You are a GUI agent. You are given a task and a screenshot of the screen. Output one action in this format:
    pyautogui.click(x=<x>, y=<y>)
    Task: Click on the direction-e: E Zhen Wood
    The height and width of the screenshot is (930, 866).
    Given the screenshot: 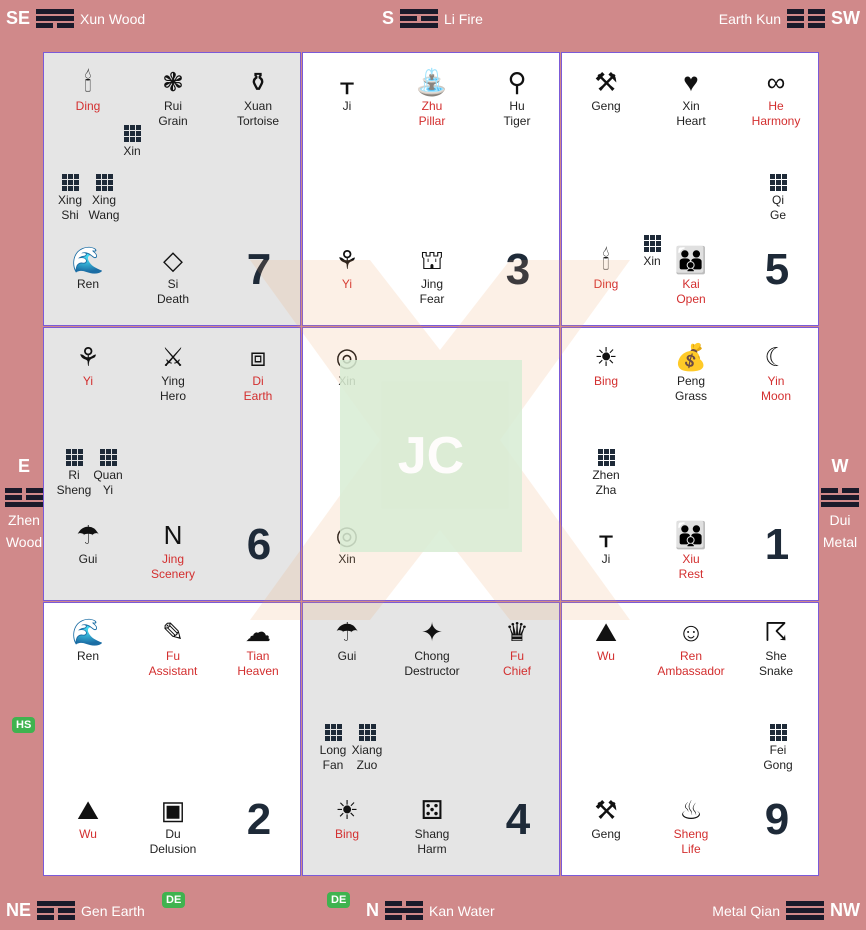 What is the action you would take?
    pyautogui.click(x=24, y=504)
    